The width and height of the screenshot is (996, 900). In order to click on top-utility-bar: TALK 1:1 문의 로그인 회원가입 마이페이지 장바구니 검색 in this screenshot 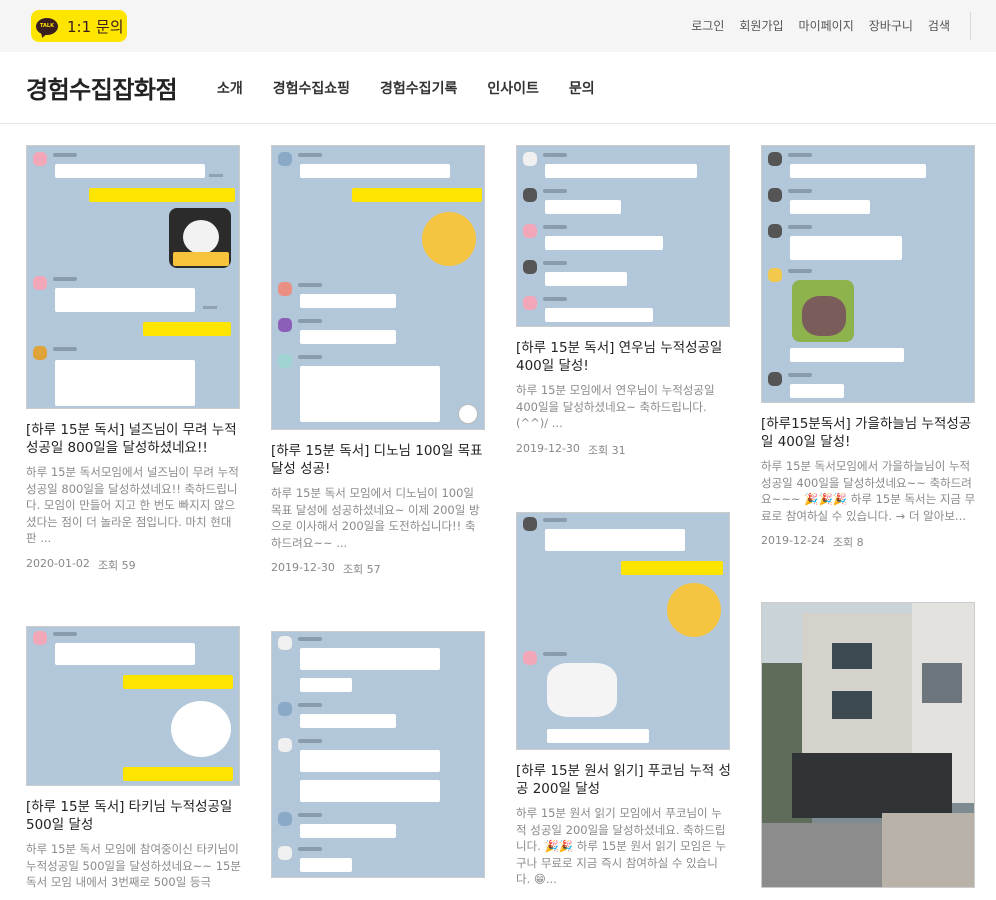, I will do `click(498, 26)`.